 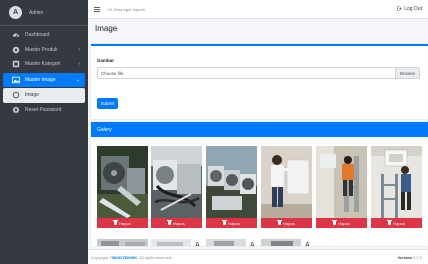 I want to click on tachometer-icon, so click(x=16, y=35).